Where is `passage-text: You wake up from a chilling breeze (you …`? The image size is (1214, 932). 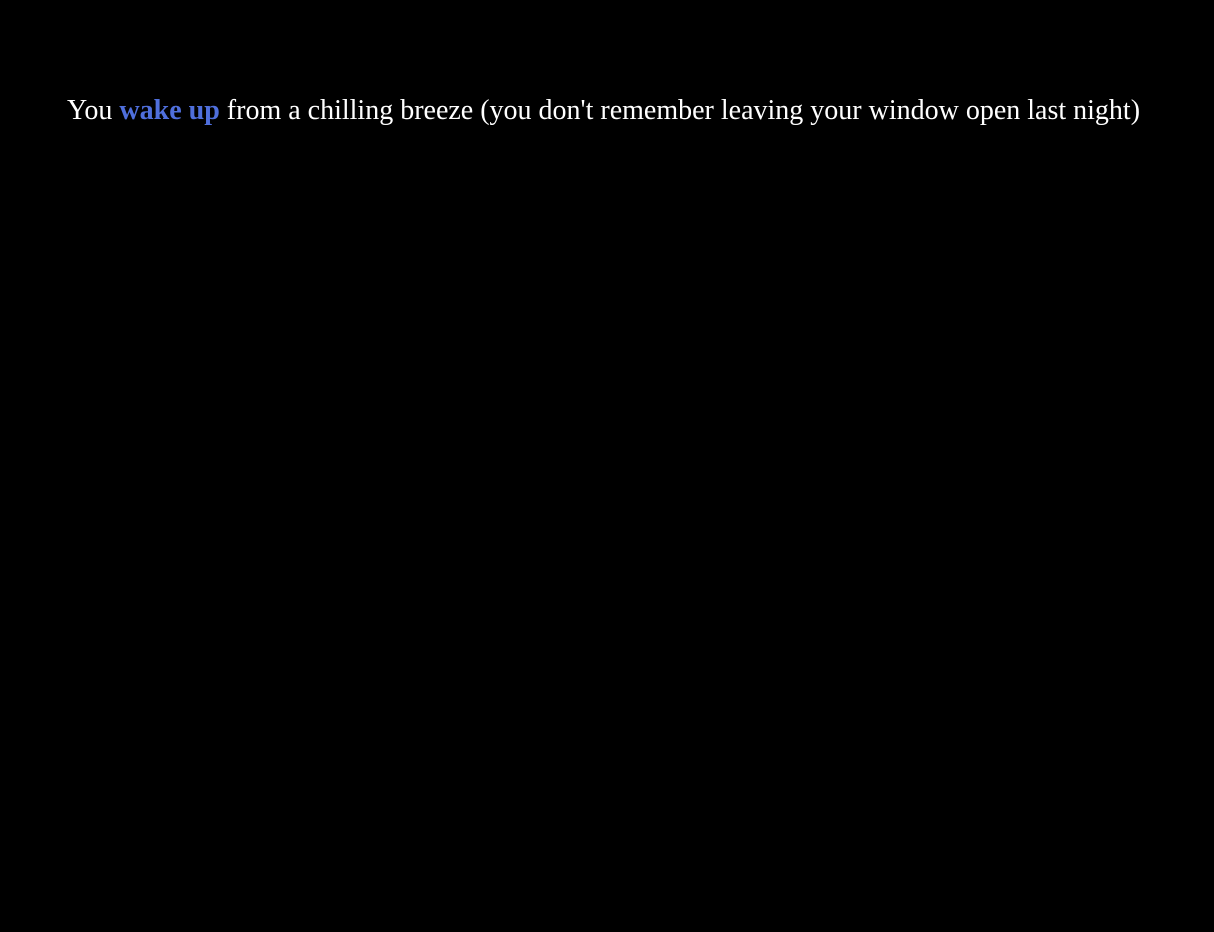
passage-text: You wake up from a chilling breeze (you … is located at coordinates (634, 110).